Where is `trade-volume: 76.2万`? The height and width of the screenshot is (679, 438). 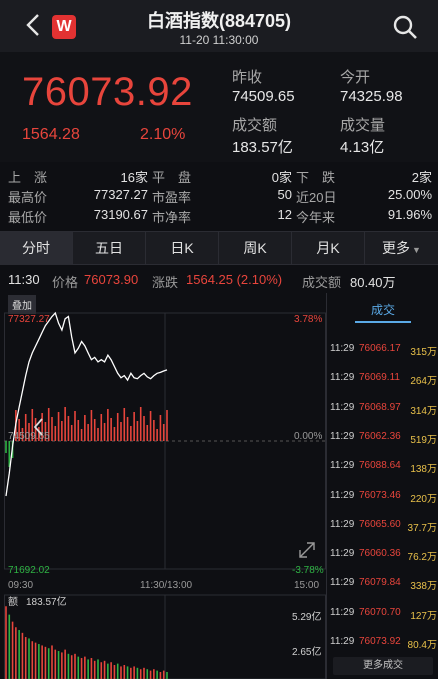 trade-volume: 76.2万 is located at coordinates (422, 558).